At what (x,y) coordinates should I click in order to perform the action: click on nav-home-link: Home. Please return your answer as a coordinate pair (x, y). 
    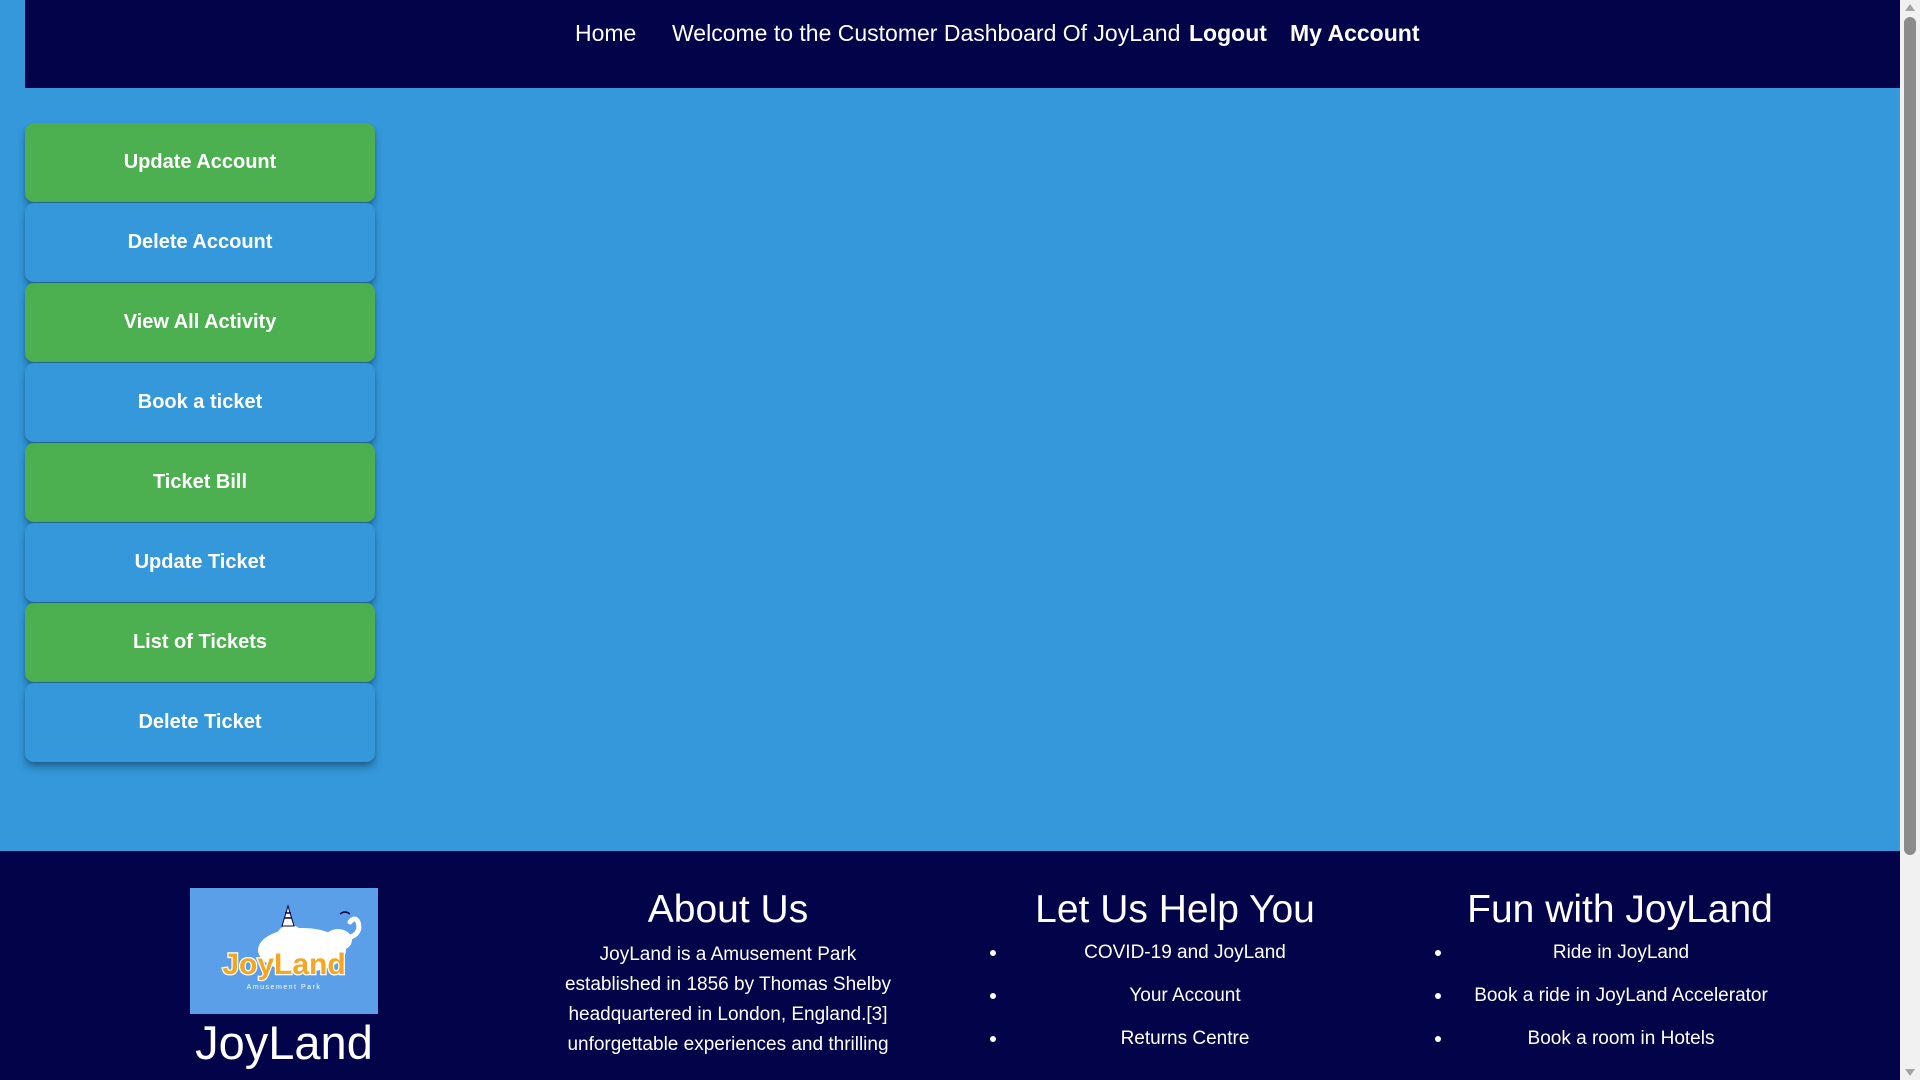
    Looking at the image, I should click on (605, 33).